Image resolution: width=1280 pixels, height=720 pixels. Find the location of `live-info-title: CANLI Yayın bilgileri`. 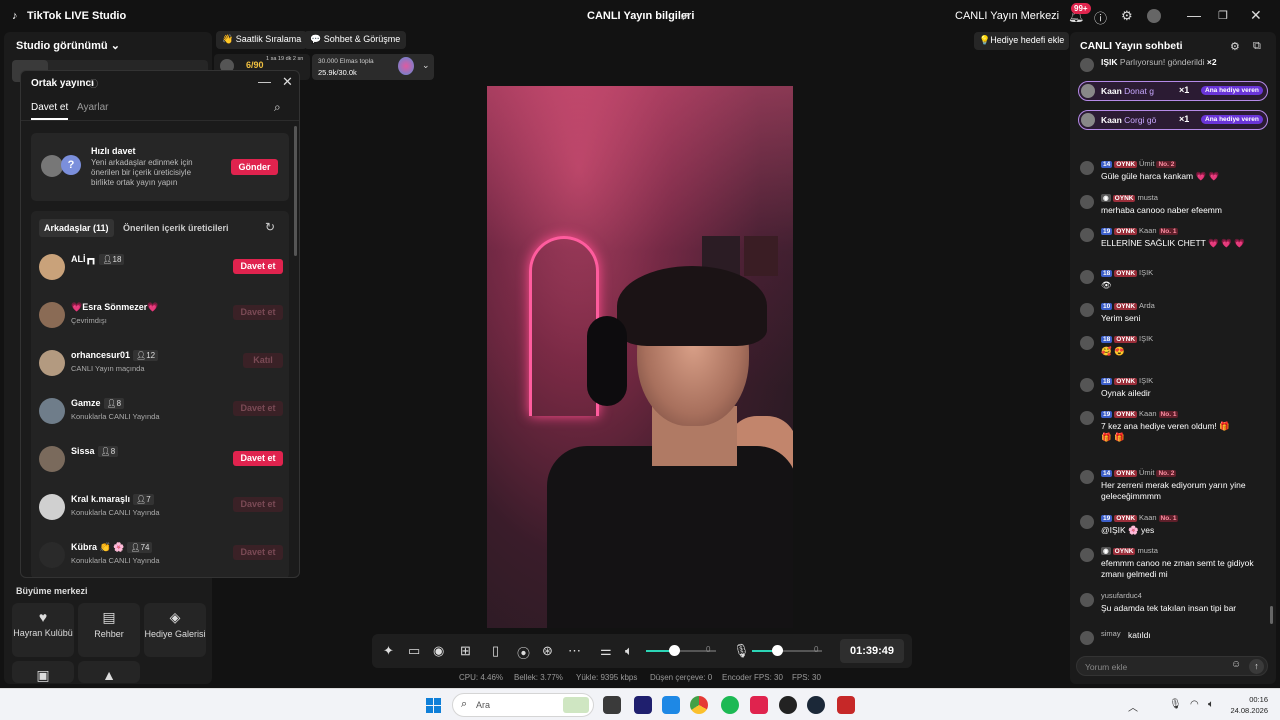

live-info-title: CANLI Yayın bilgileri is located at coordinates (640, 16).